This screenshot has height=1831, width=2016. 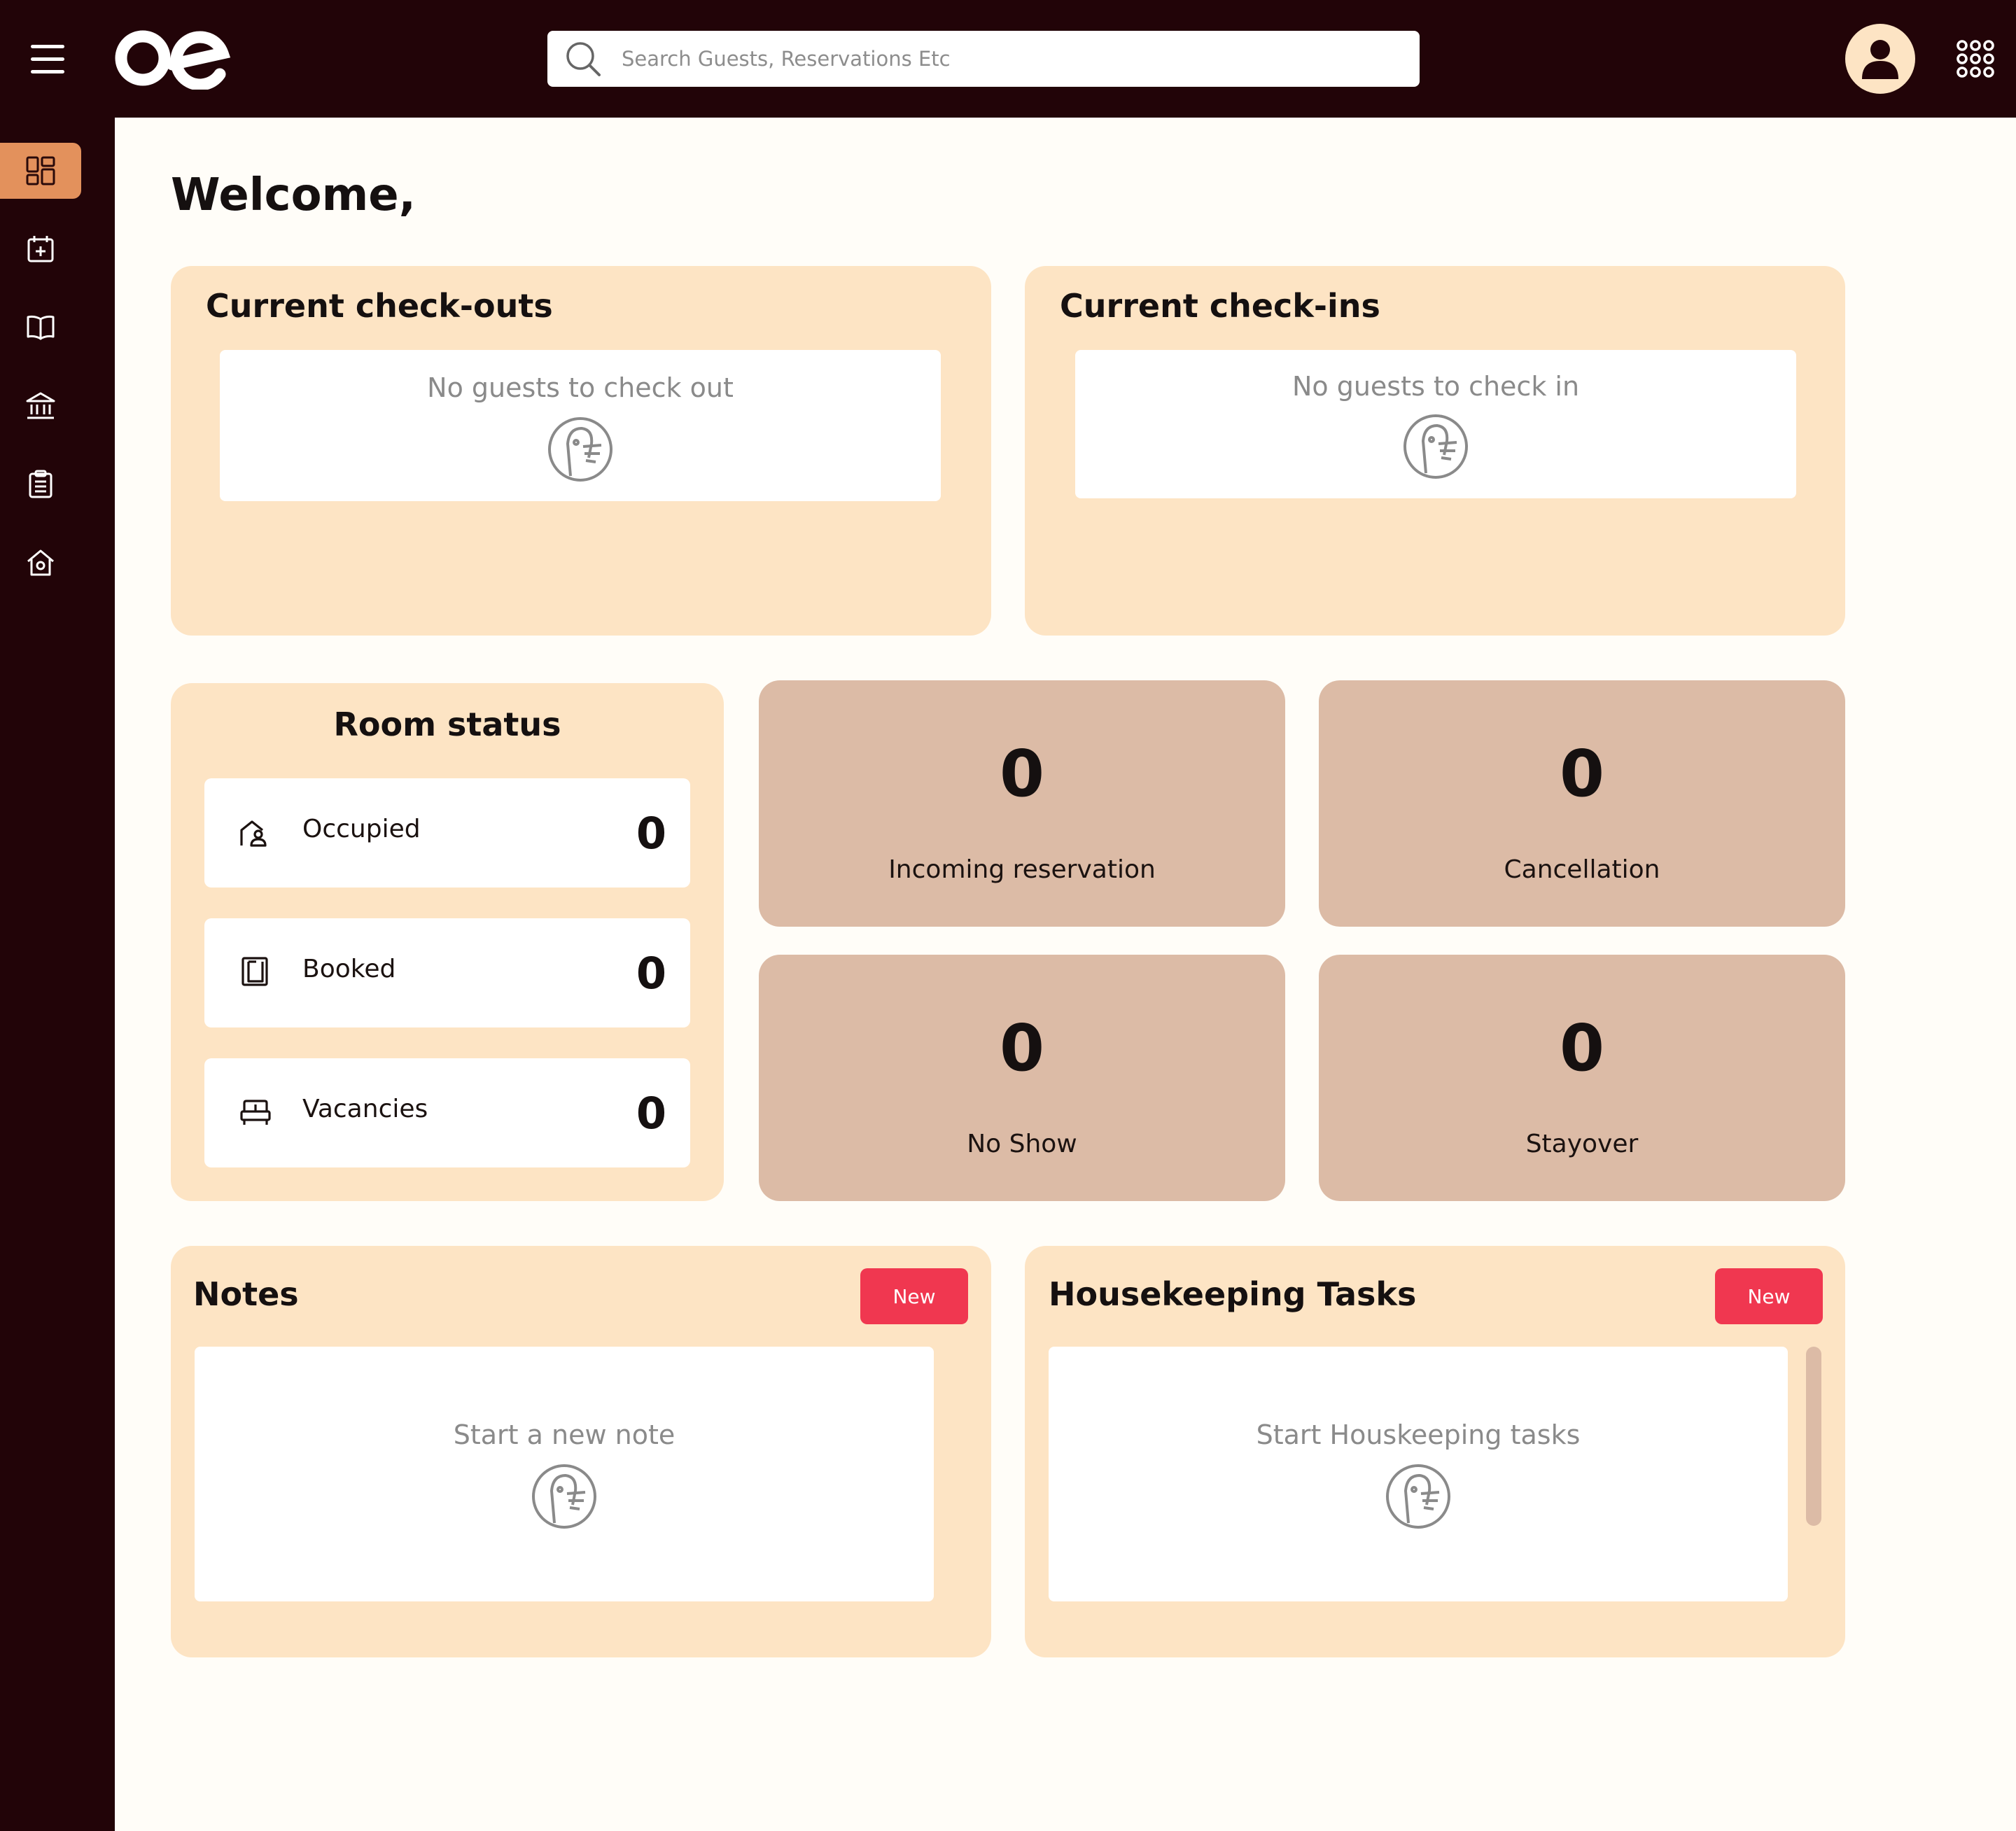 What do you see at coordinates (1975, 58) in the screenshot?
I see `apps-grid-icon` at bounding box center [1975, 58].